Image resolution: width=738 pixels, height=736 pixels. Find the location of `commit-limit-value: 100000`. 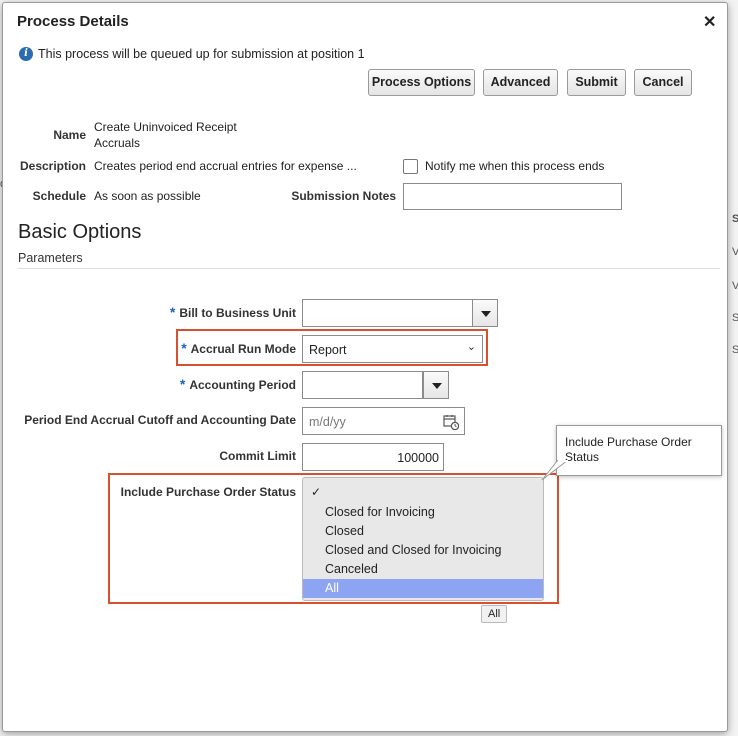

commit-limit-value: 100000 is located at coordinates (418, 458).